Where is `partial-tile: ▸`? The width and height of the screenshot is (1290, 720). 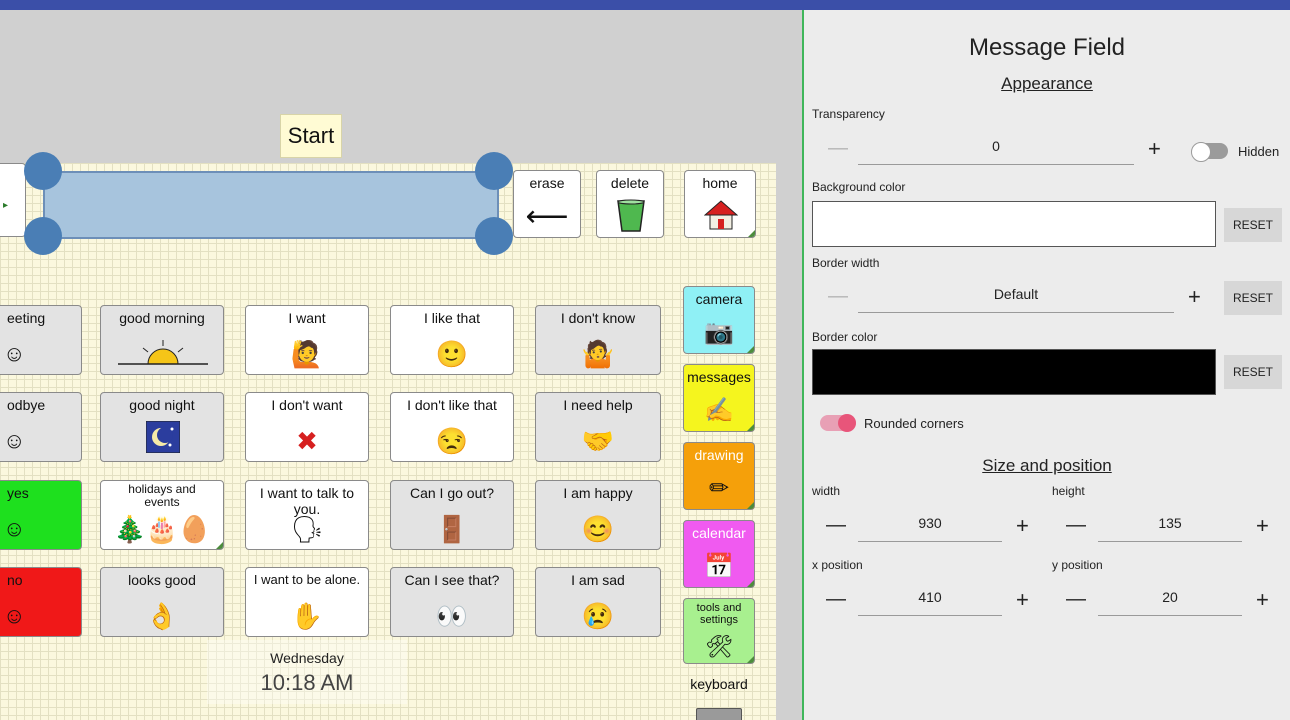 partial-tile: ▸ is located at coordinates (13, 200).